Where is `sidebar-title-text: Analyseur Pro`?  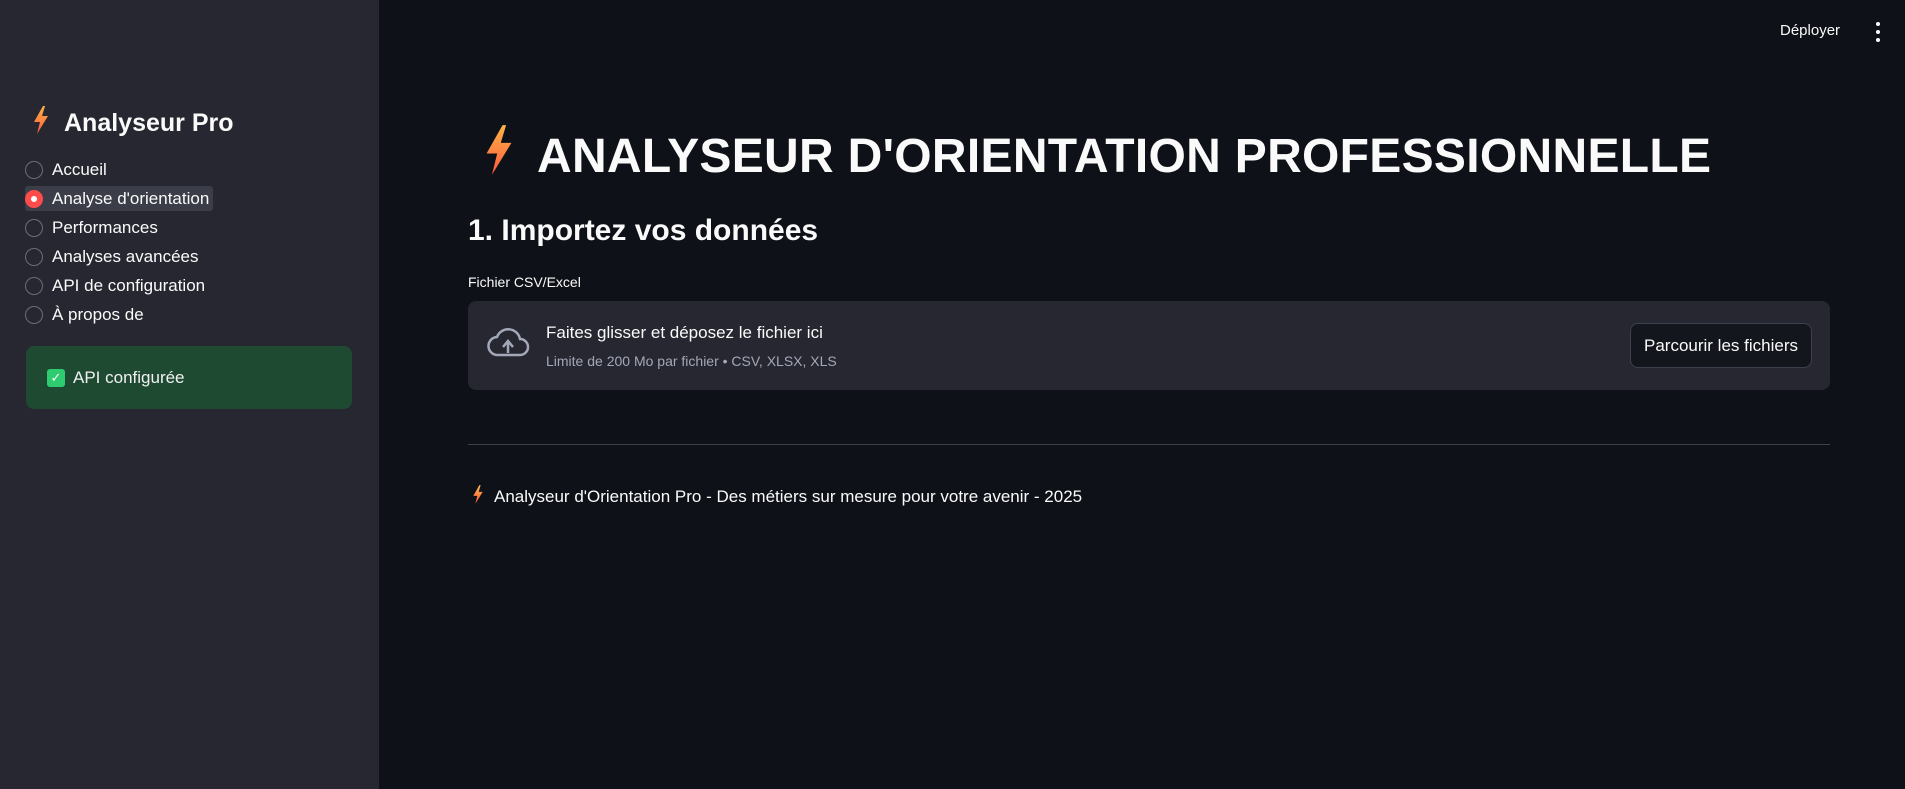
sidebar-title-text: Analyseur Pro is located at coordinates (149, 123).